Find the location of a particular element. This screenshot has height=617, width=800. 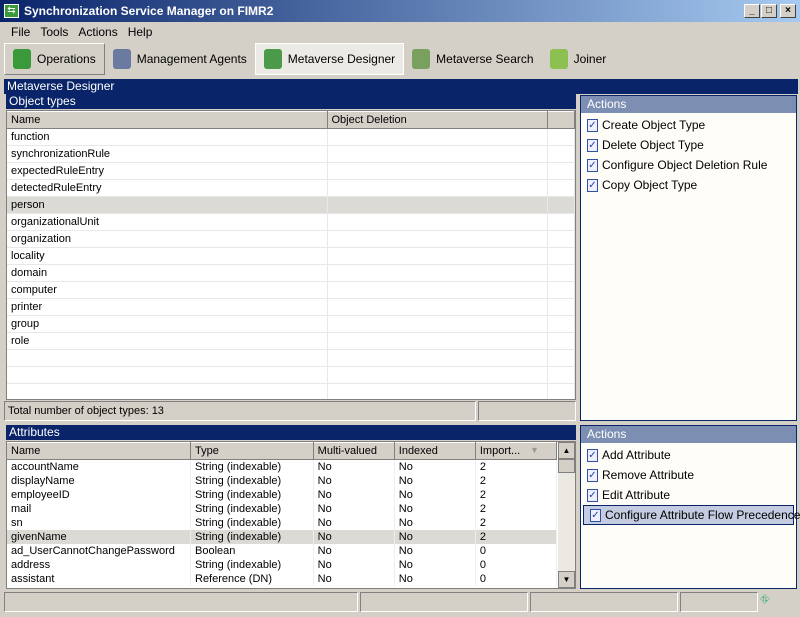

action-add-attribute: ✓ Add Attribute is located at coordinates (688, 455).